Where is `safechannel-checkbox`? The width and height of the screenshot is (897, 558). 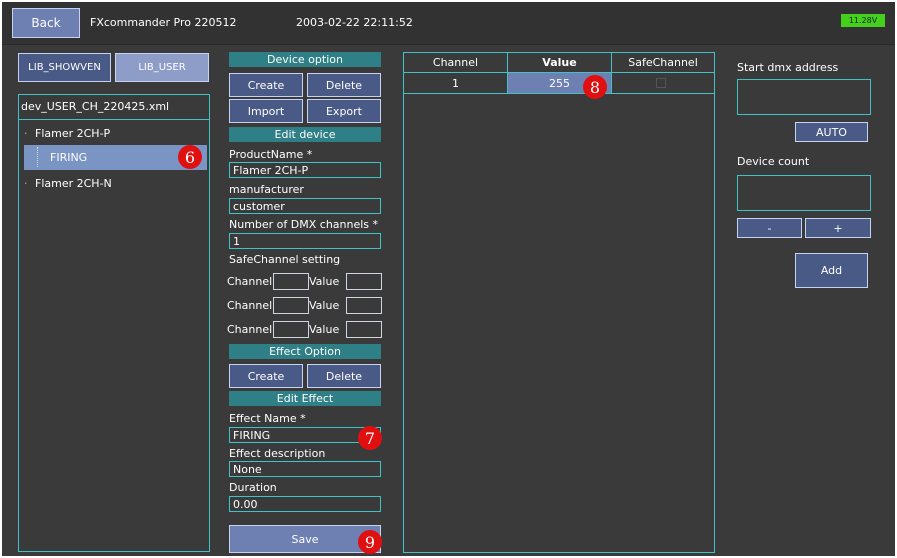 safechannel-checkbox is located at coordinates (661, 83).